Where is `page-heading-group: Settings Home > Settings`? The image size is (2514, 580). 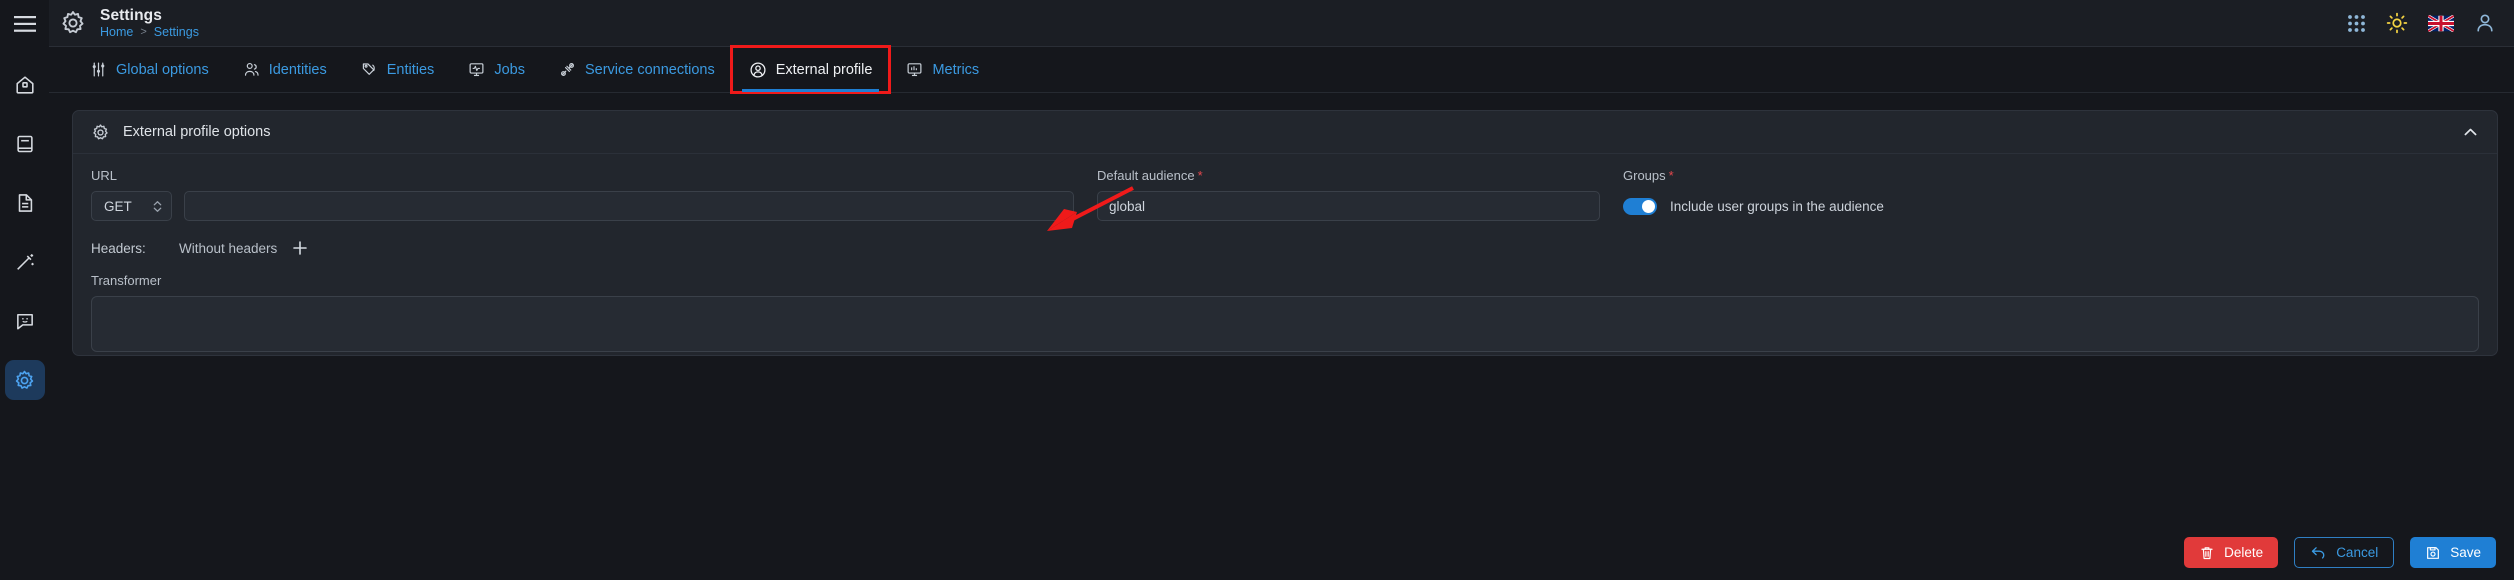 page-heading-group: Settings Home > Settings is located at coordinates (149, 23).